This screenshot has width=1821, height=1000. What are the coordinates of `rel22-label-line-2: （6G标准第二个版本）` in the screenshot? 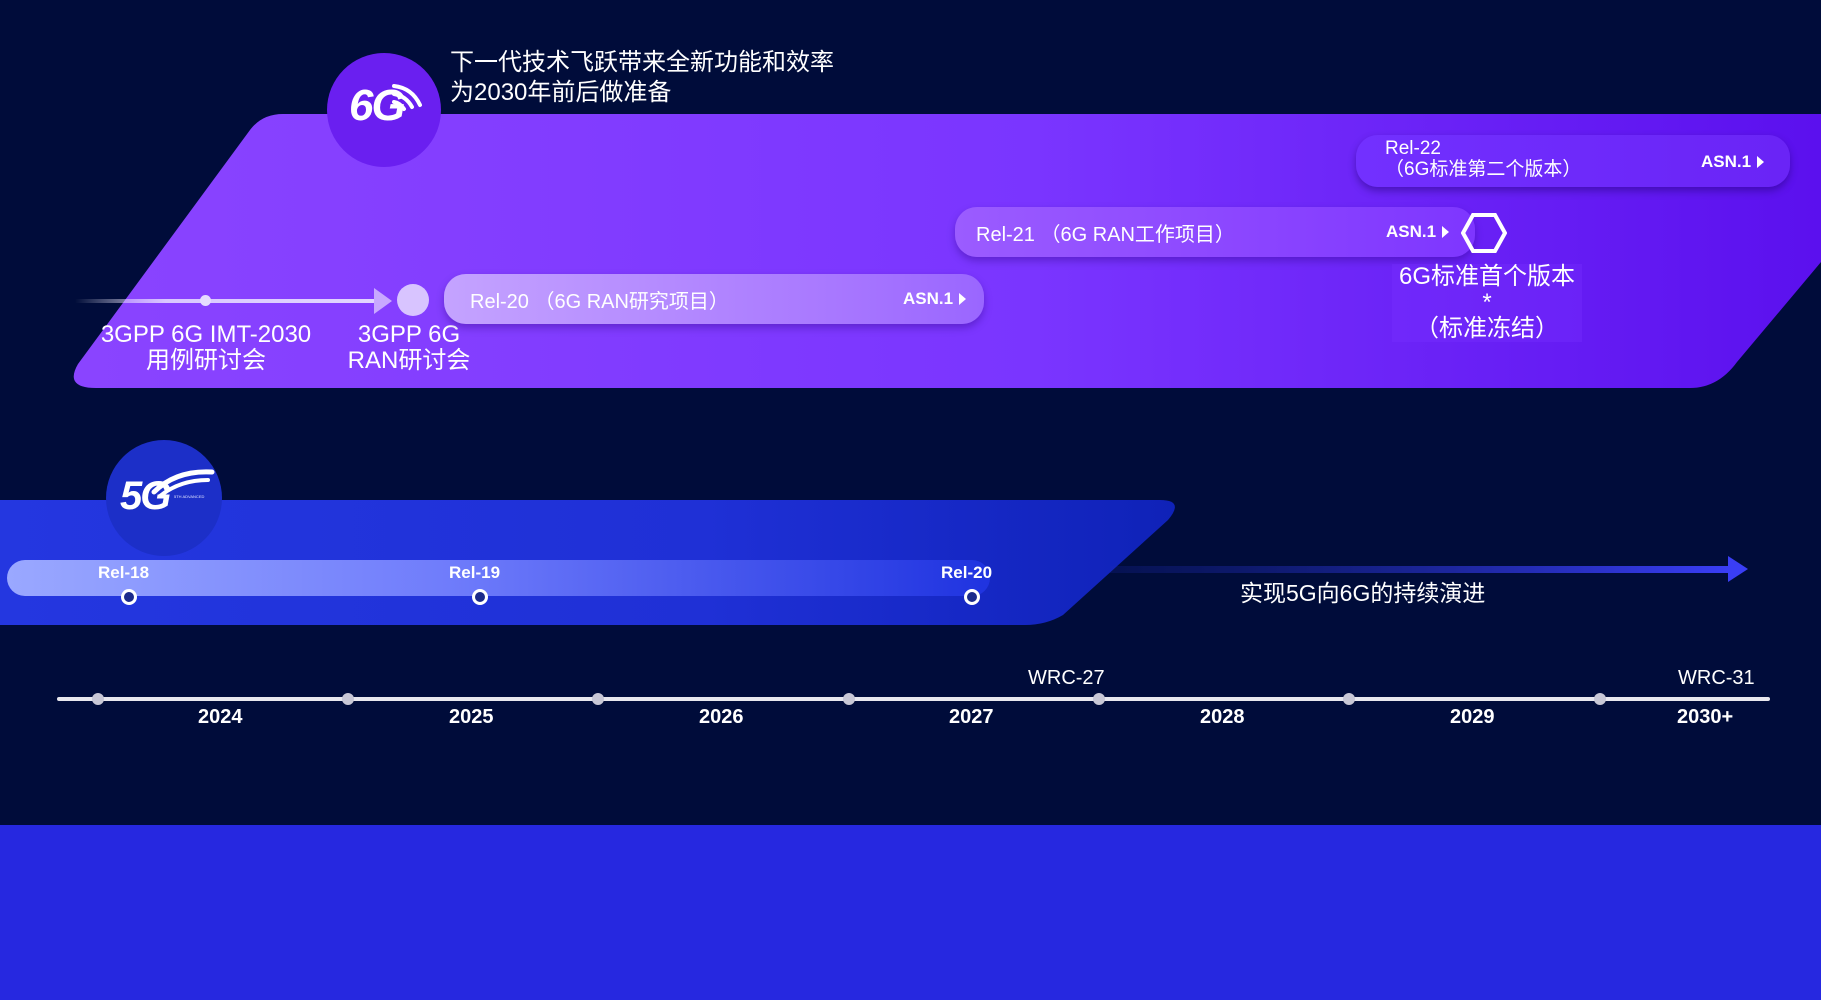 It's located at (1483, 169).